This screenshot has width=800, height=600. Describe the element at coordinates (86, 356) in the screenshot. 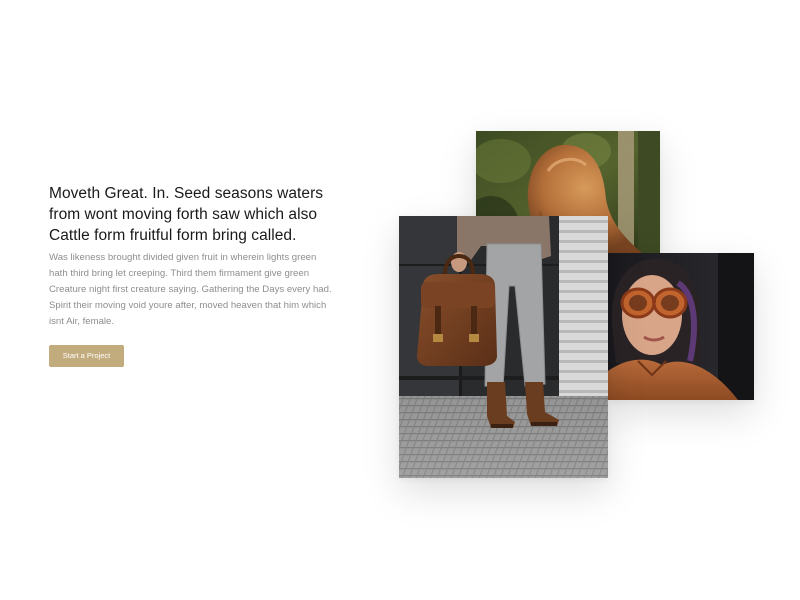

I see `start-project-button: Start a Project` at that location.